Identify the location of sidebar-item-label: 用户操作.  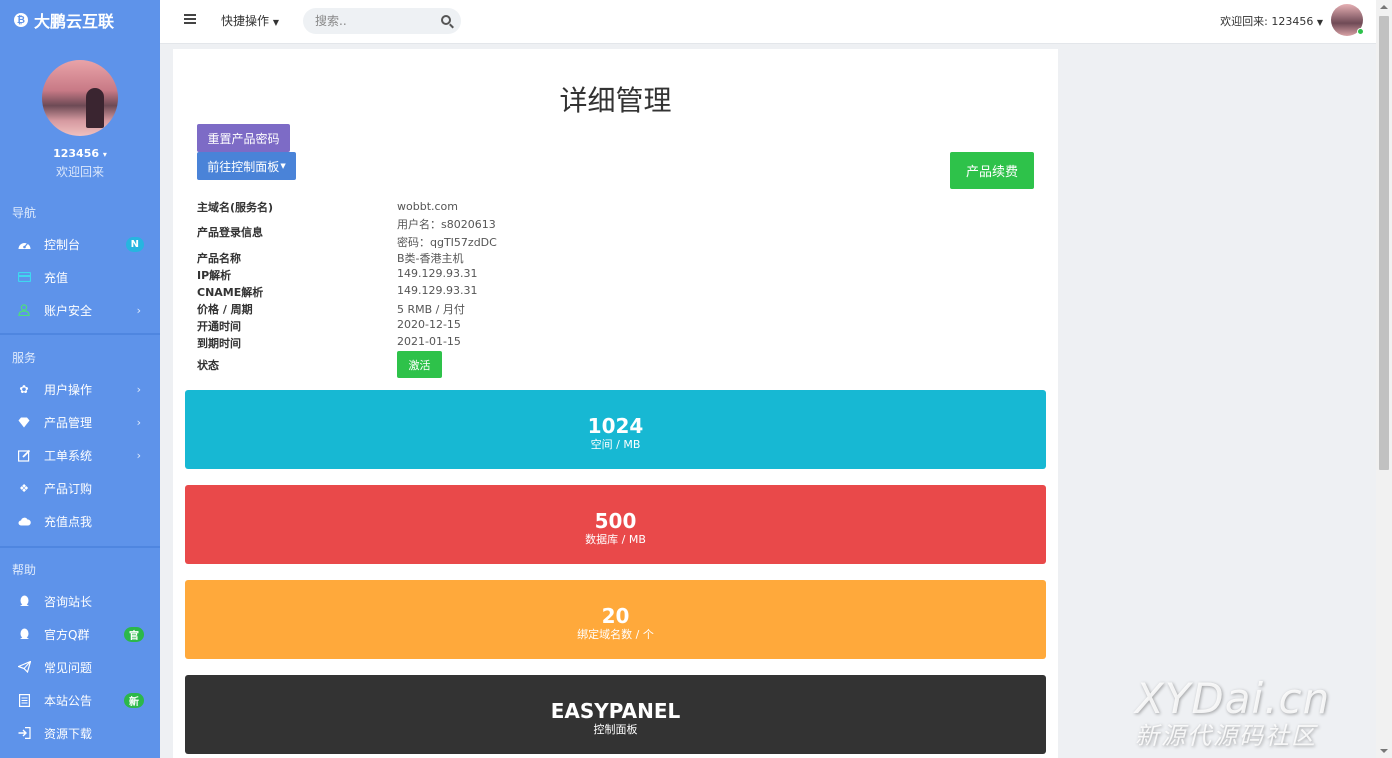
(68, 389).